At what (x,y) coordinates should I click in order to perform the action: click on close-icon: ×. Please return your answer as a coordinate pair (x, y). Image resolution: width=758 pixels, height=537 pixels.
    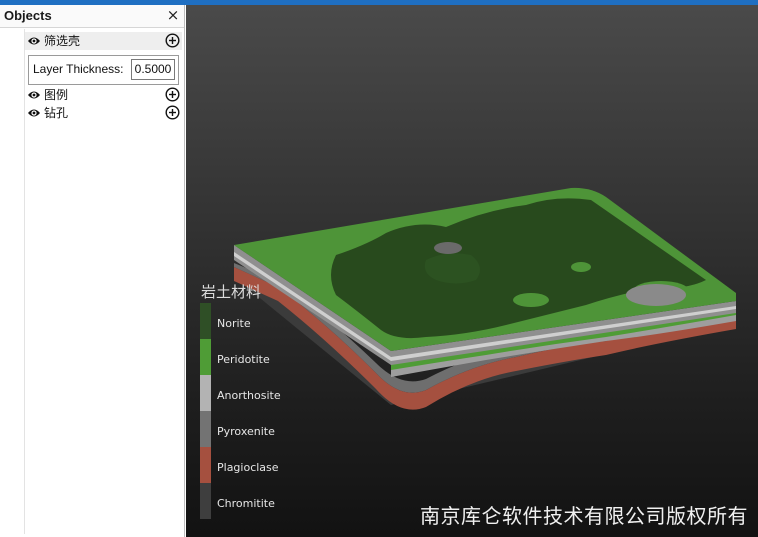
    Looking at the image, I should click on (173, 15).